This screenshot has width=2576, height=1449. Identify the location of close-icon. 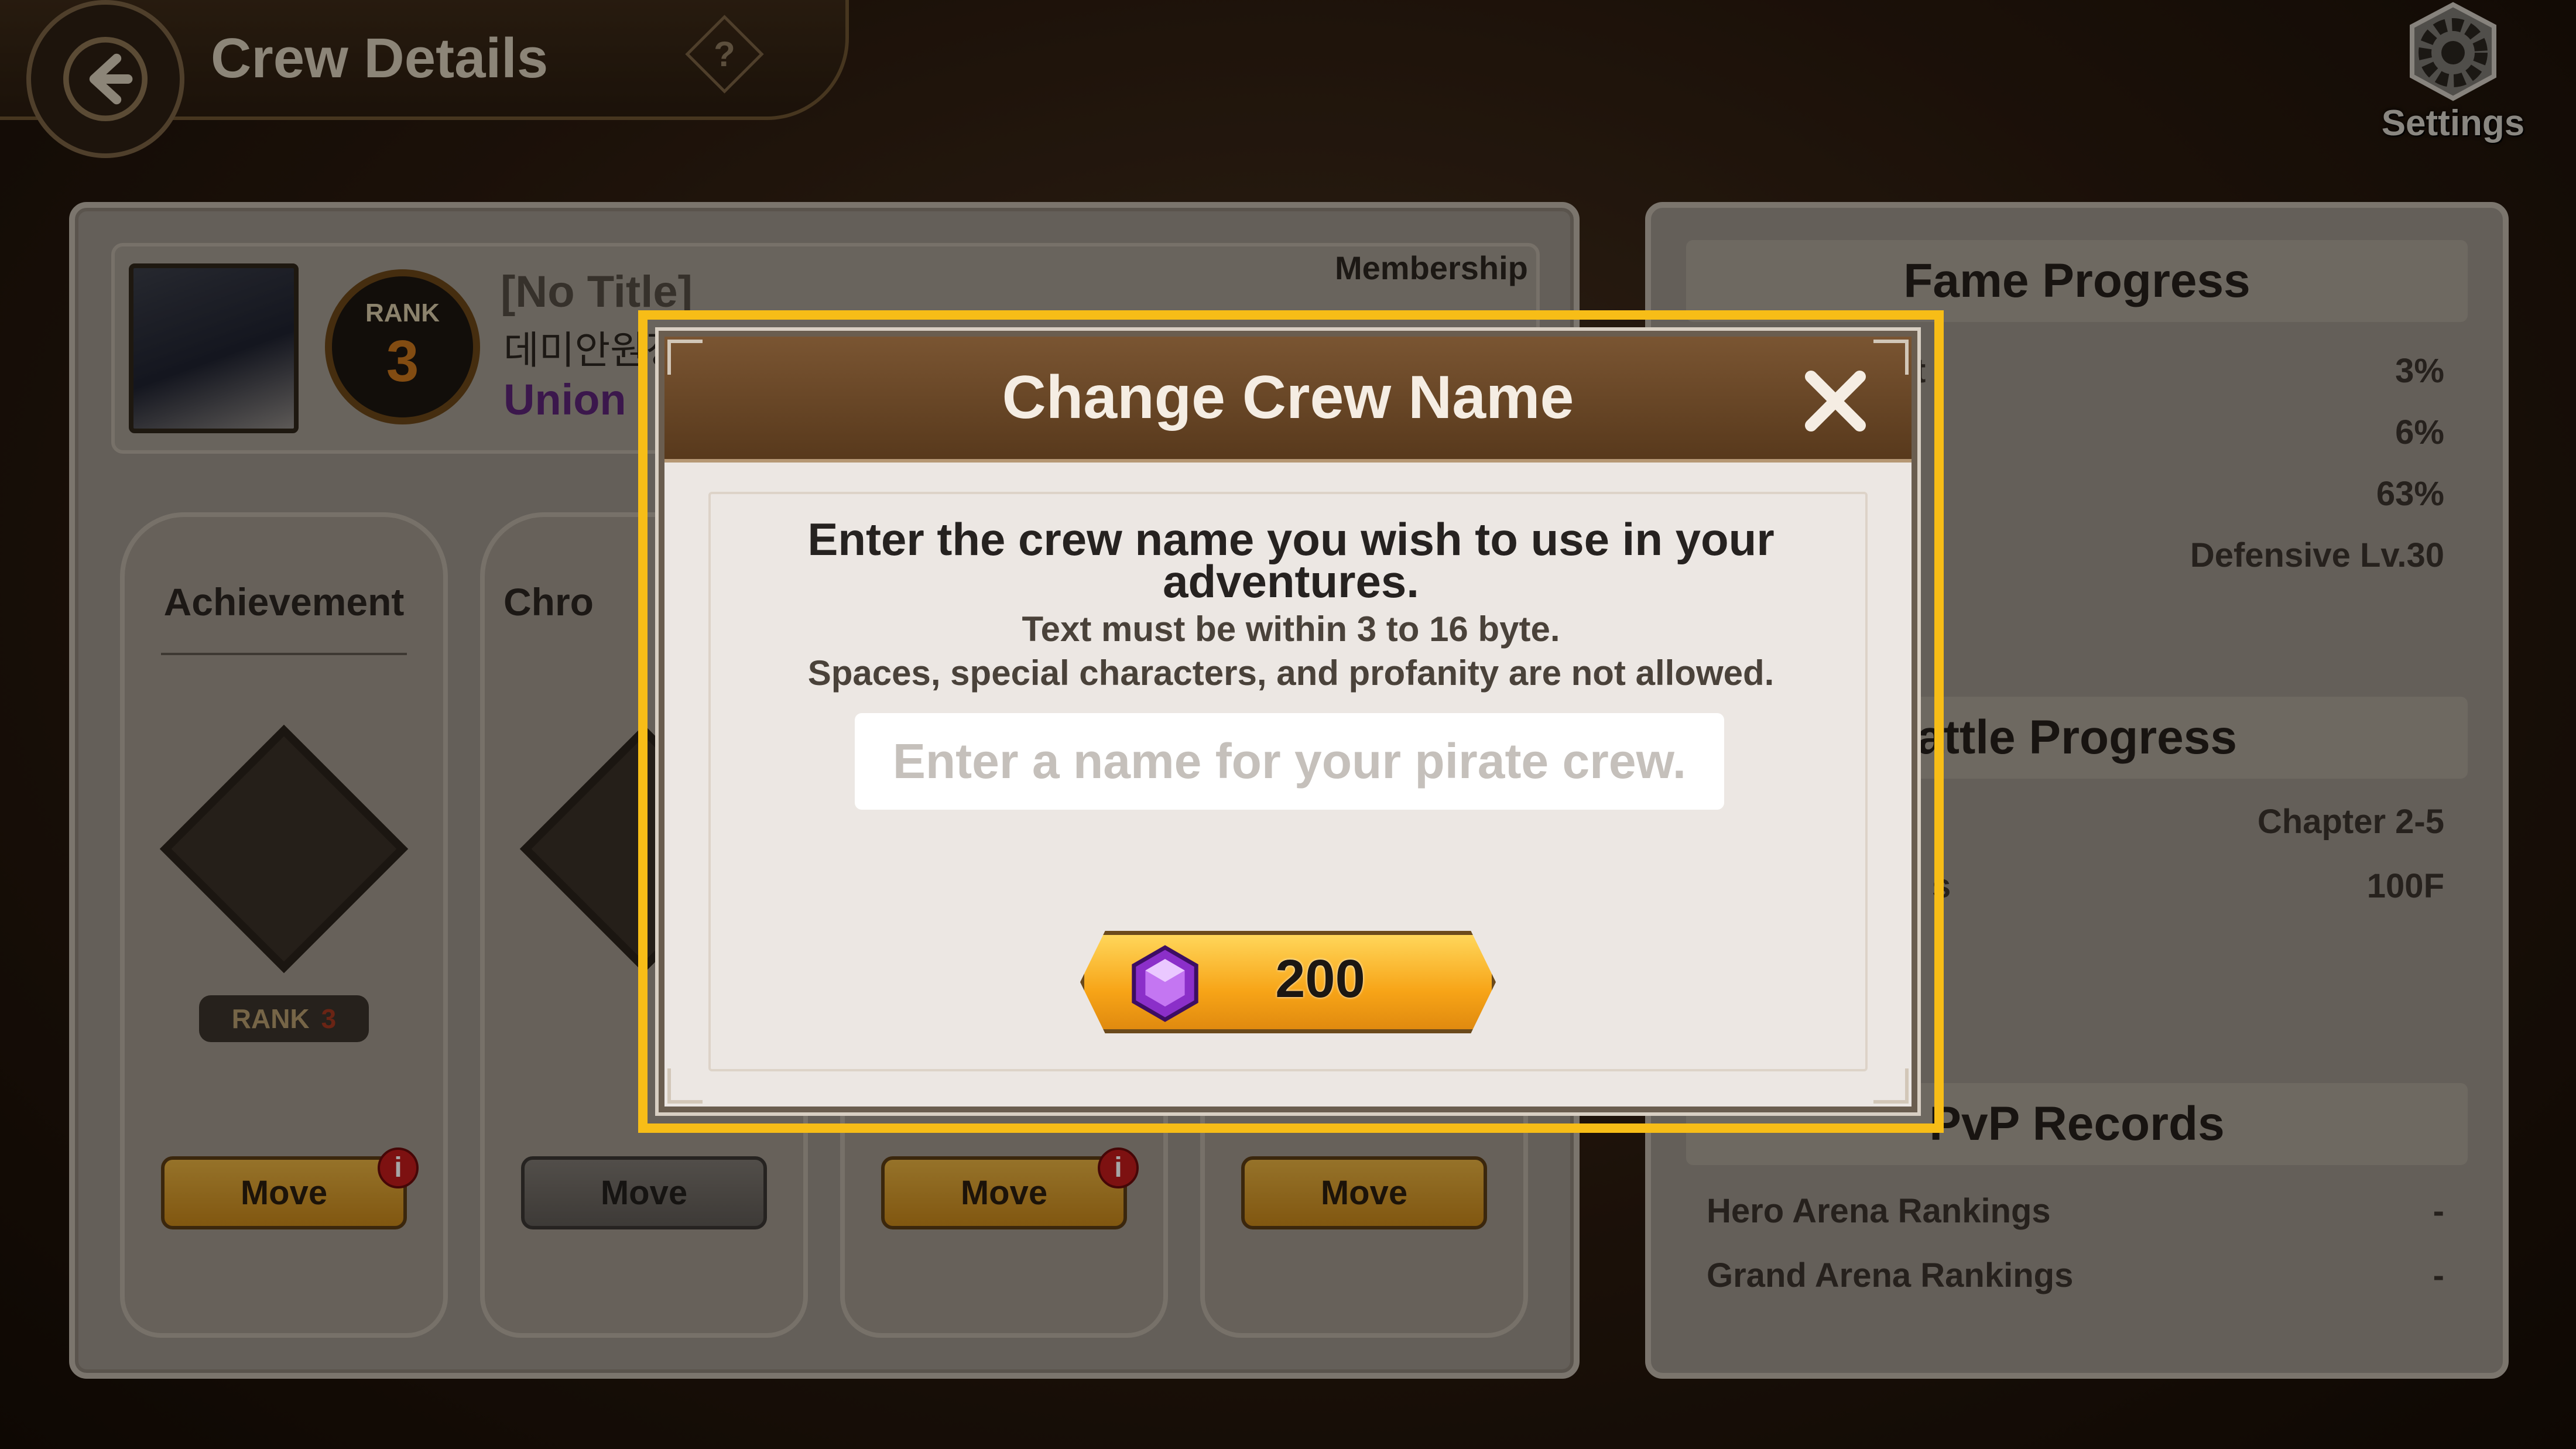
(1835, 401).